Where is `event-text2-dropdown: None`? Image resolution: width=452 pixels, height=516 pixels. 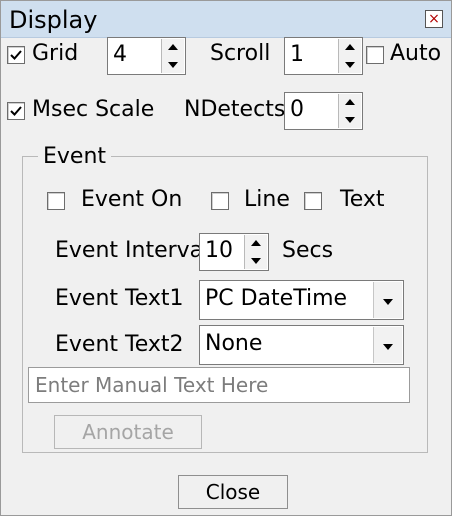 event-text2-dropdown: None is located at coordinates (301, 345).